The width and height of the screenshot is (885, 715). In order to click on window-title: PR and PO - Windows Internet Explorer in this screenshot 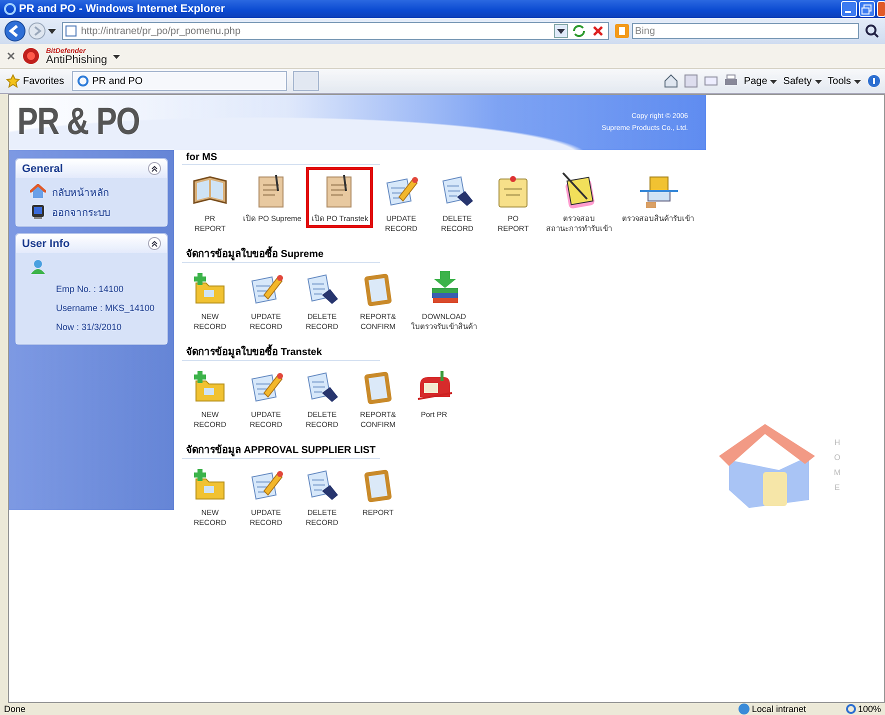, I will do `click(122, 9)`.